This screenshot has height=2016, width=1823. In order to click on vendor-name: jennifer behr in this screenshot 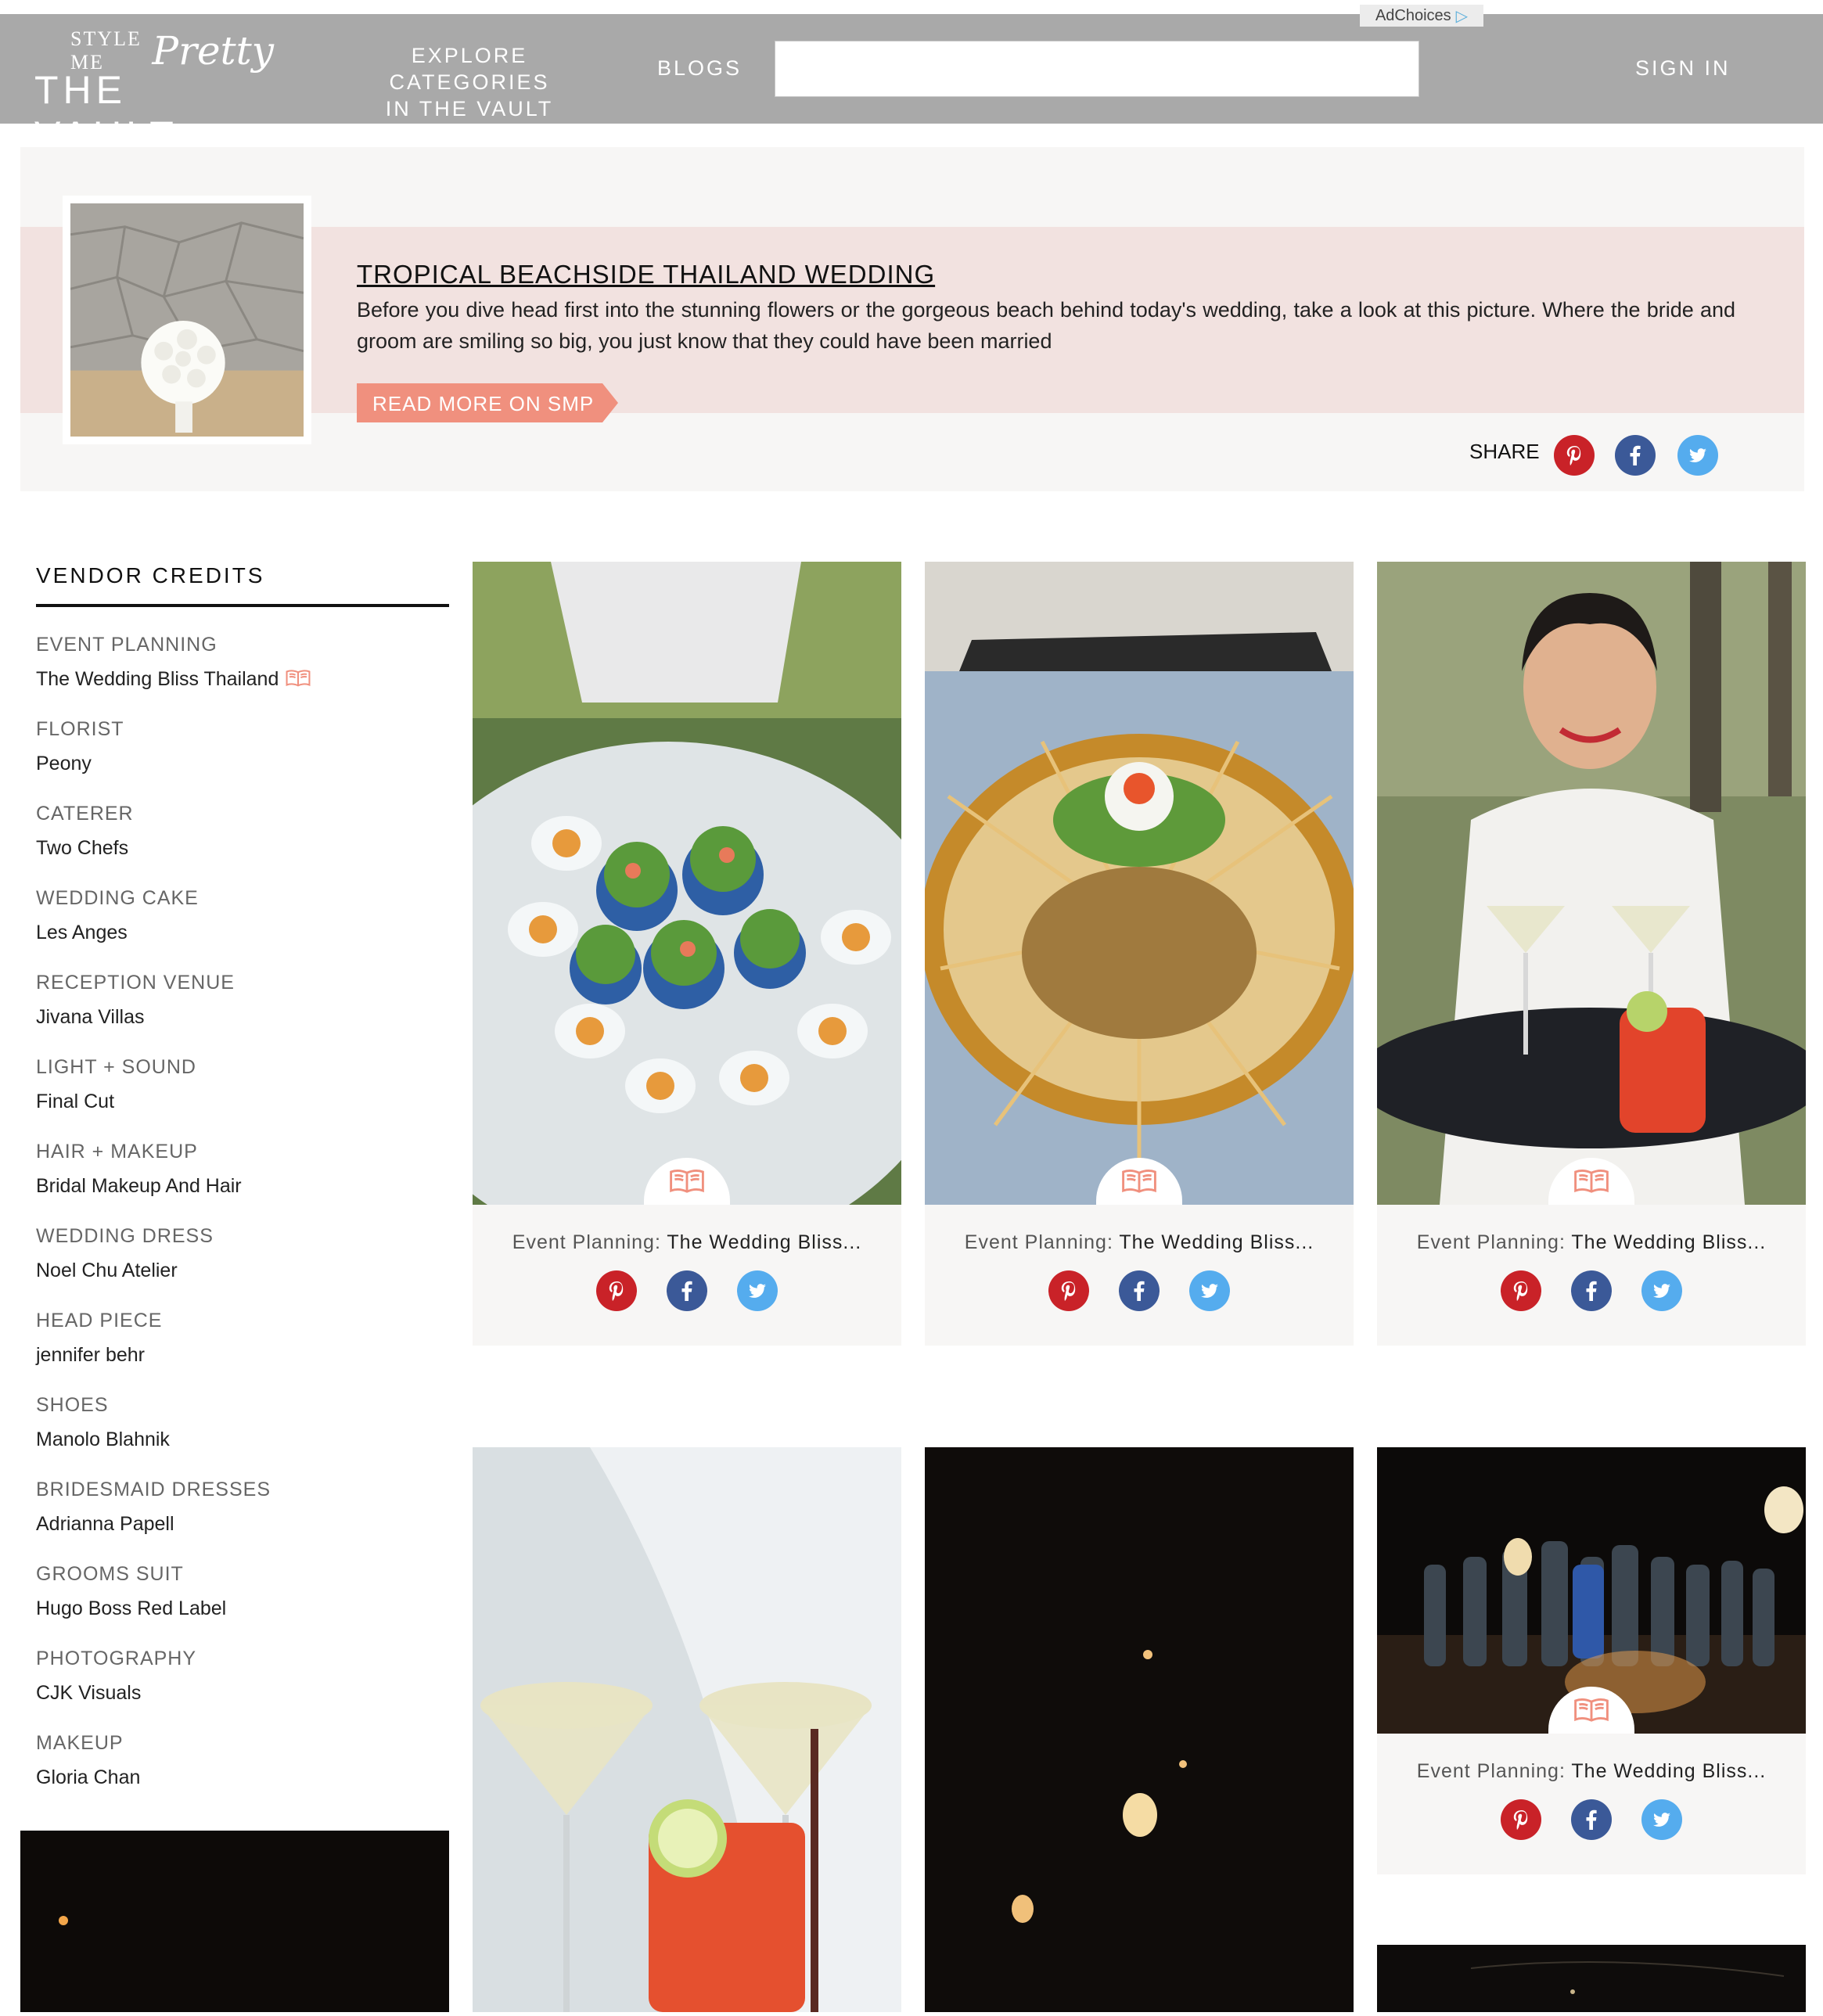, I will do `click(231, 1358)`.